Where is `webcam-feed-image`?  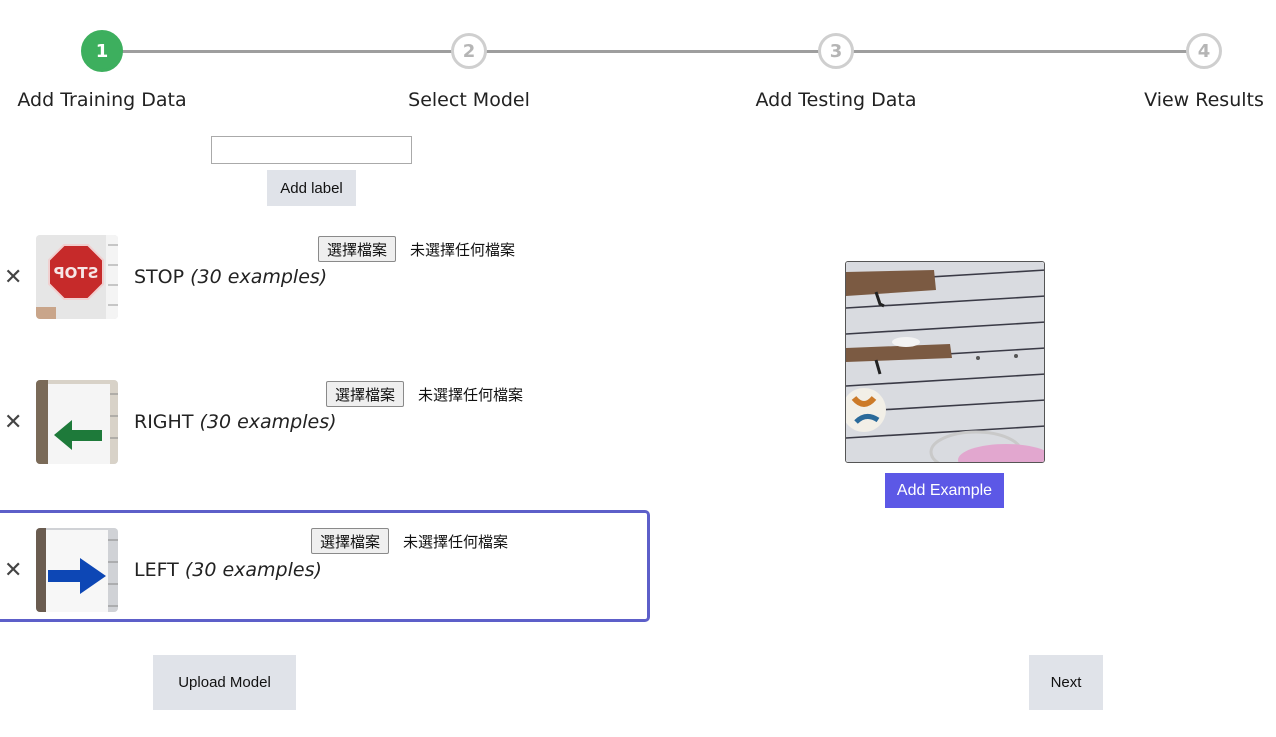 webcam-feed-image is located at coordinates (945, 362).